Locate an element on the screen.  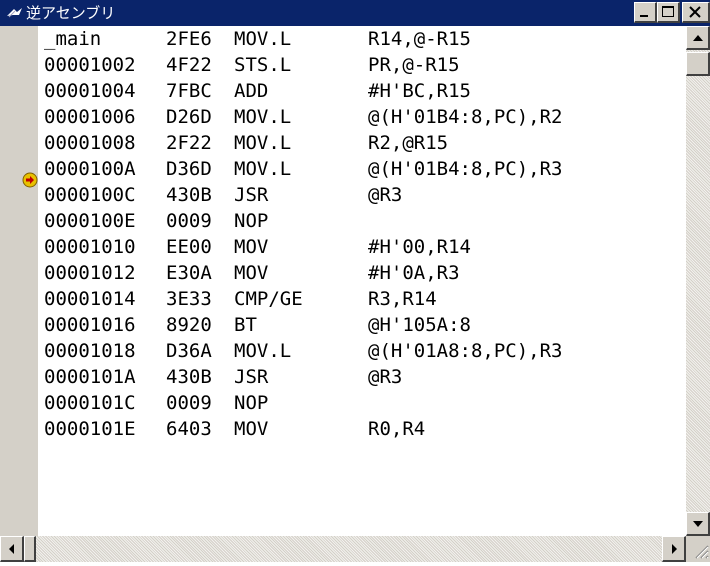
listing-row: 0000100A D36D MOV.L @(H'01B4:8,PC),R3 is located at coordinates (300, 169).